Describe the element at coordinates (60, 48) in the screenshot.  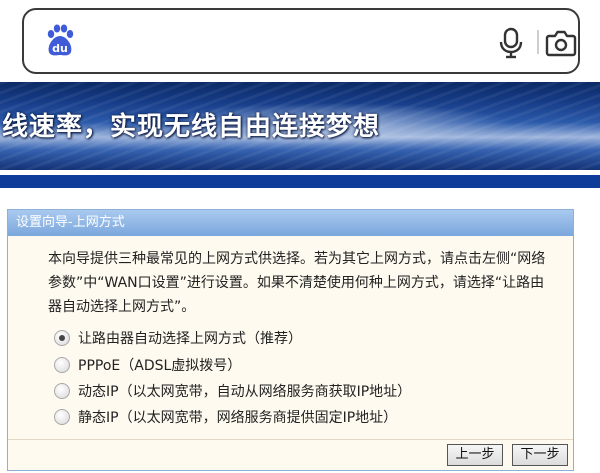
I see `baidu-logo-text: du` at that location.